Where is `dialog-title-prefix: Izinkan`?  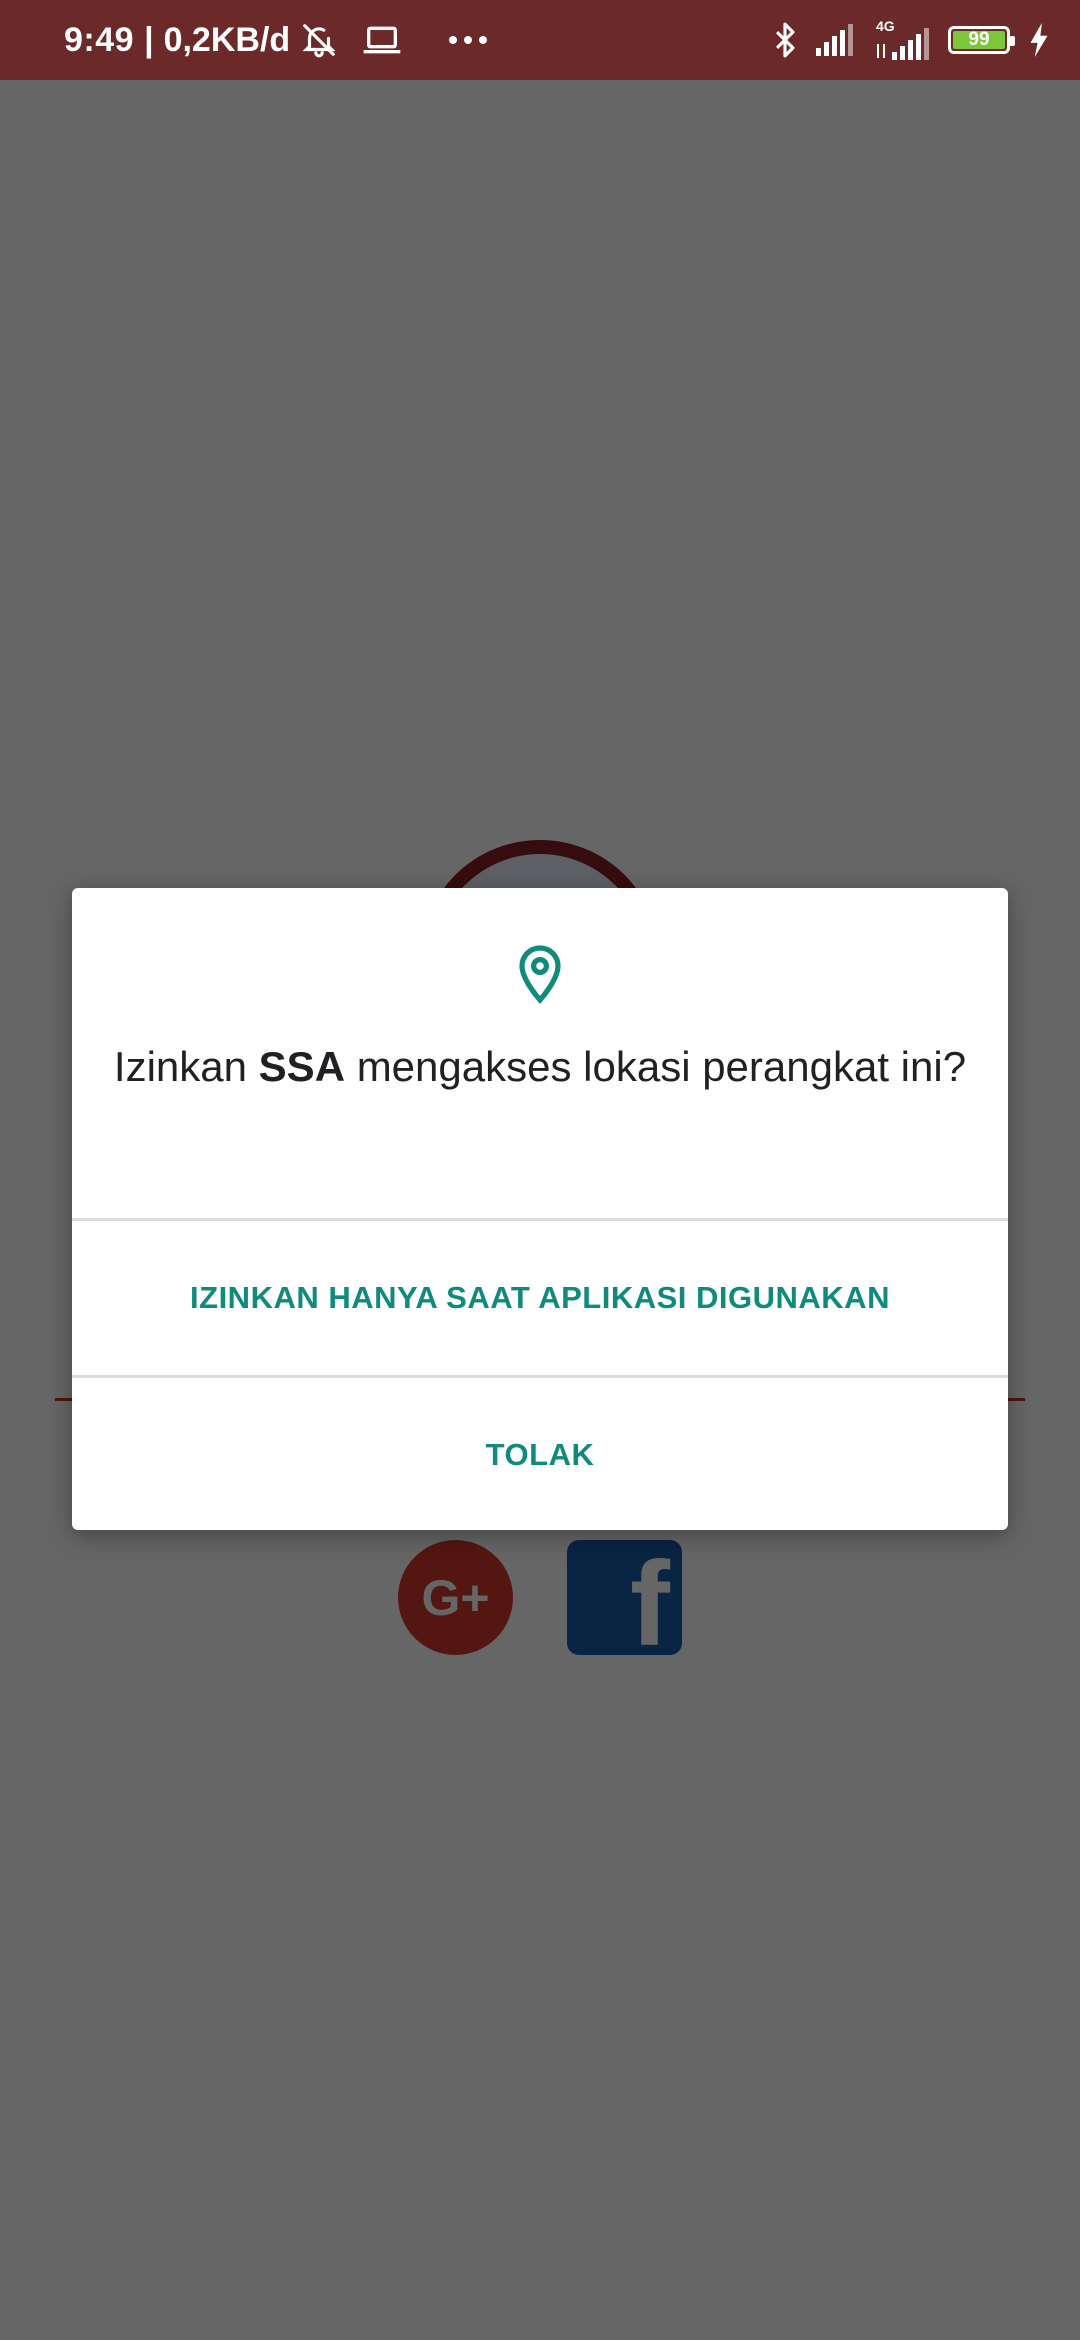
dialog-title-prefix: Izinkan is located at coordinates (186, 1066).